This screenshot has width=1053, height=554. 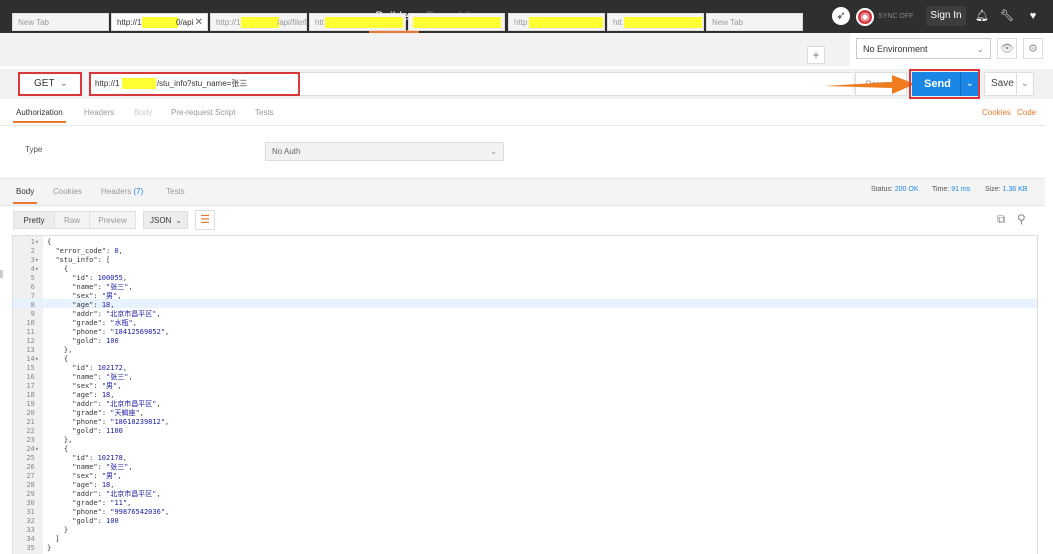 What do you see at coordinates (32, 422) in the screenshot?
I see `line-number: 21` at bounding box center [32, 422].